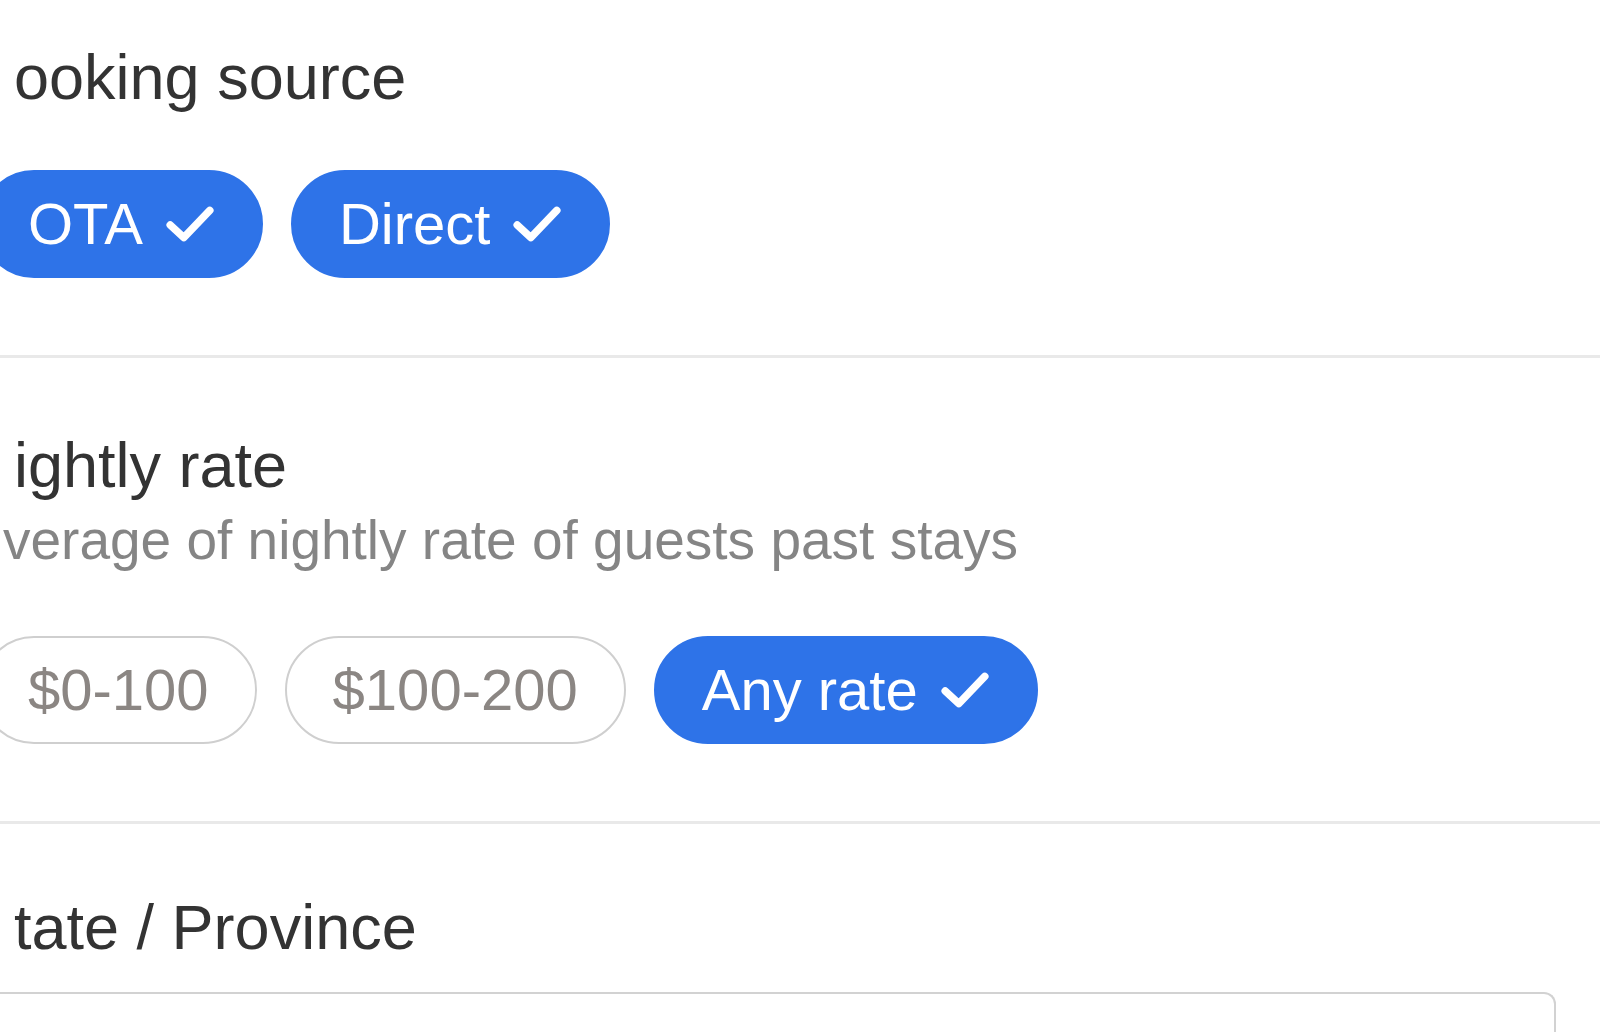 This screenshot has width=1600, height=1032. Describe the element at coordinates (778, 1012) in the screenshot. I see `input-field` at that location.